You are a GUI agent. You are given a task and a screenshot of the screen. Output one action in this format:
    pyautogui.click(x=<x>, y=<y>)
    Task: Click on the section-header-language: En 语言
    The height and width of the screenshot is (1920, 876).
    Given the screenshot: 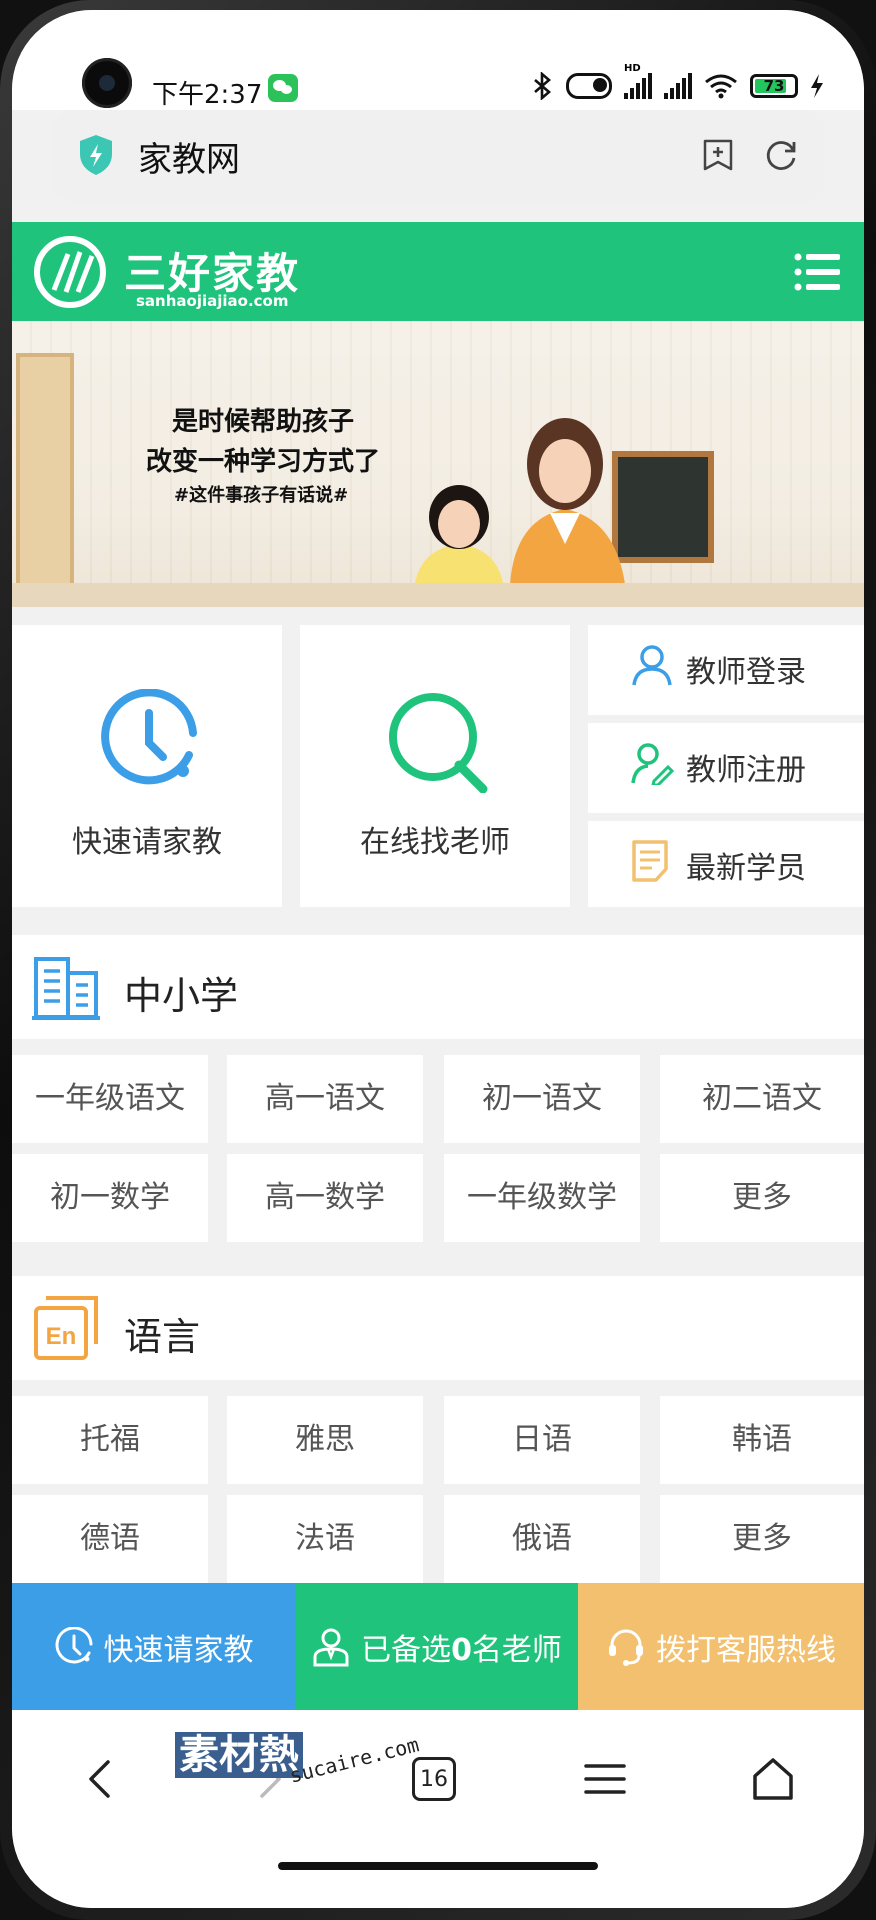 What is the action you would take?
    pyautogui.click(x=438, y=1328)
    